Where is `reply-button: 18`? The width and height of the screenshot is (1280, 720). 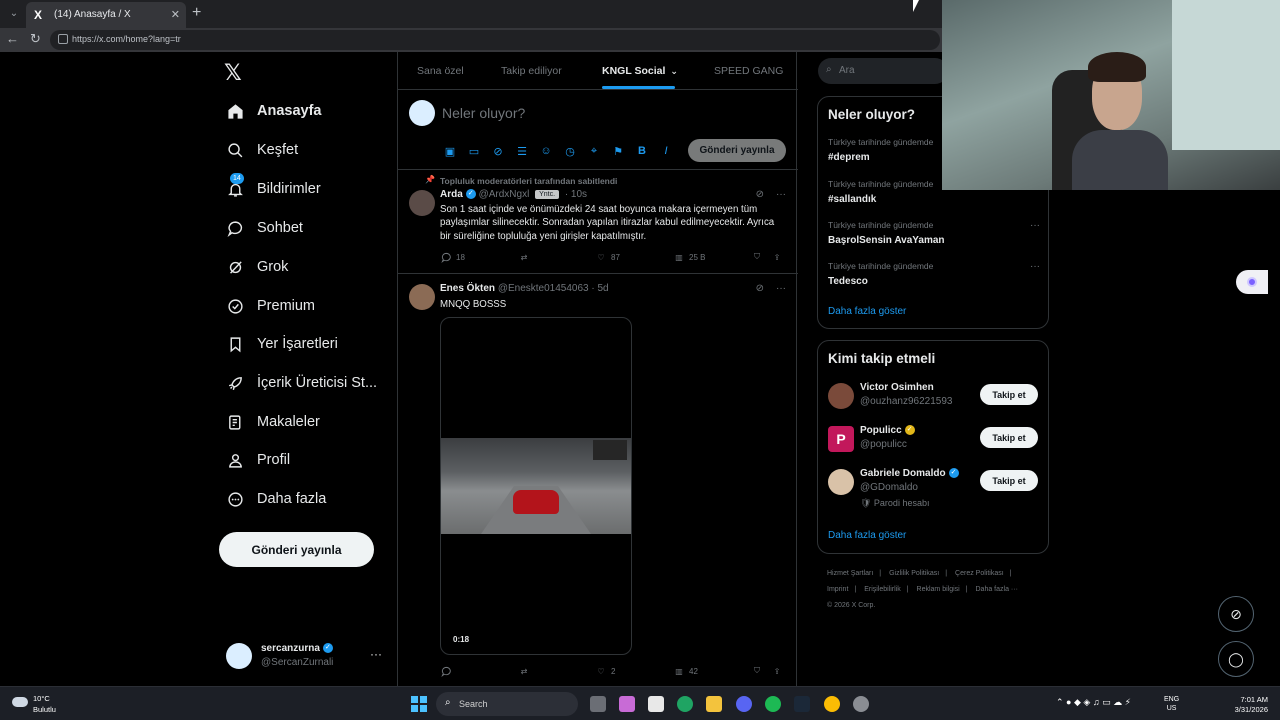 reply-button: 18 is located at coordinates (452, 257).